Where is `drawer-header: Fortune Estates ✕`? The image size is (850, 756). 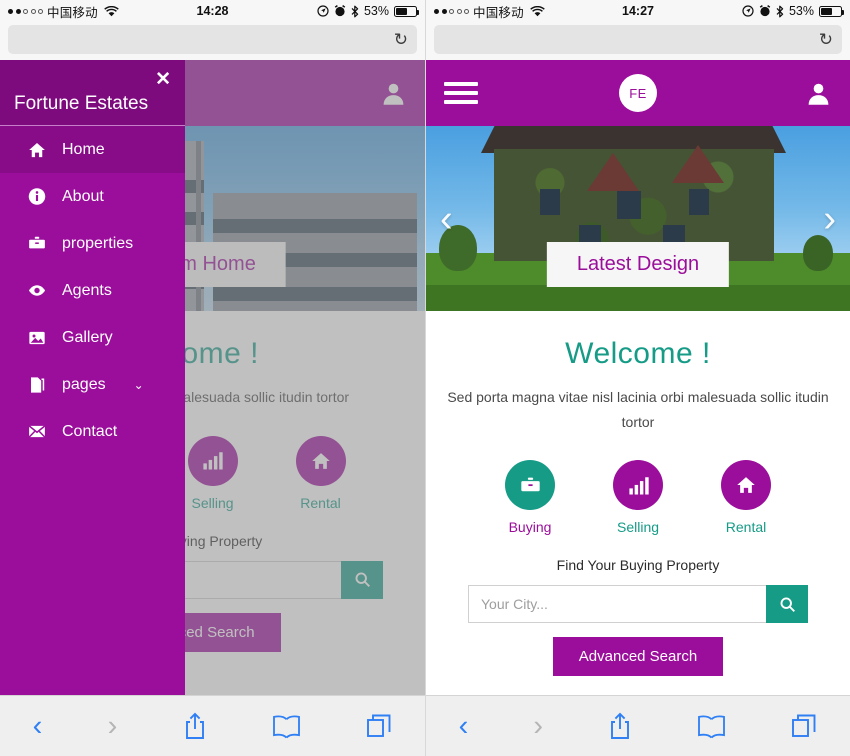 drawer-header: Fortune Estates ✕ is located at coordinates (92, 93).